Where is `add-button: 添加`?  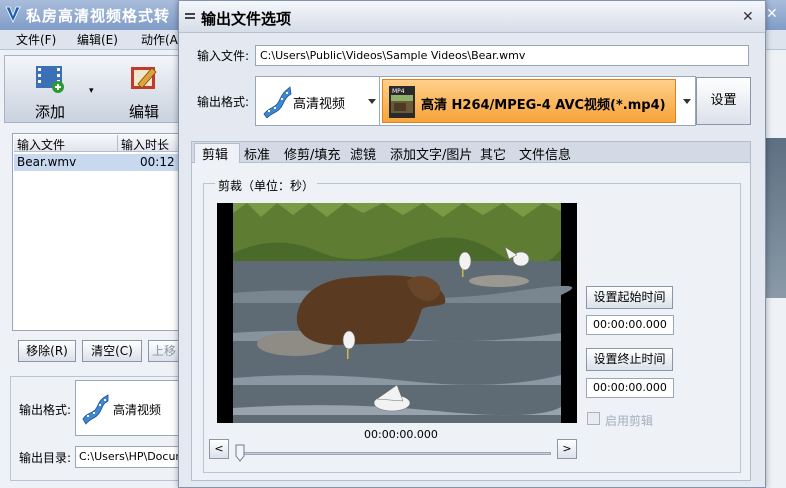 add-button: 添加 is located at coordinates (50, 89).